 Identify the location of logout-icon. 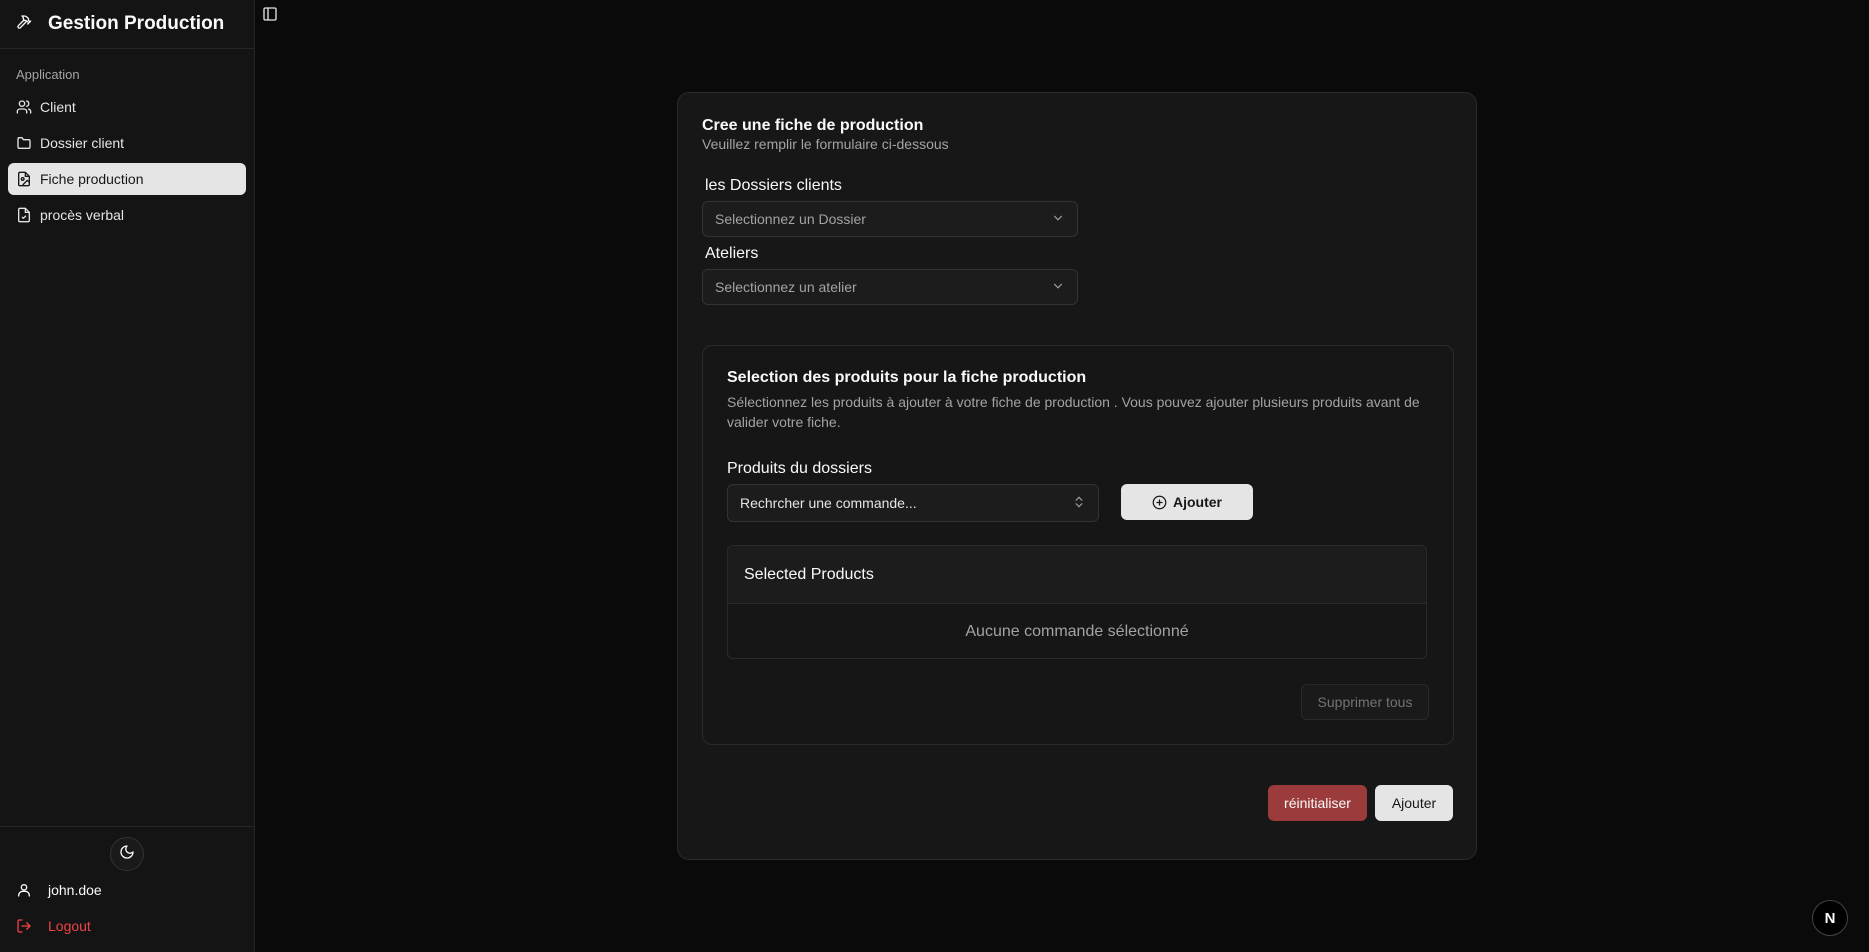
(24, 926).